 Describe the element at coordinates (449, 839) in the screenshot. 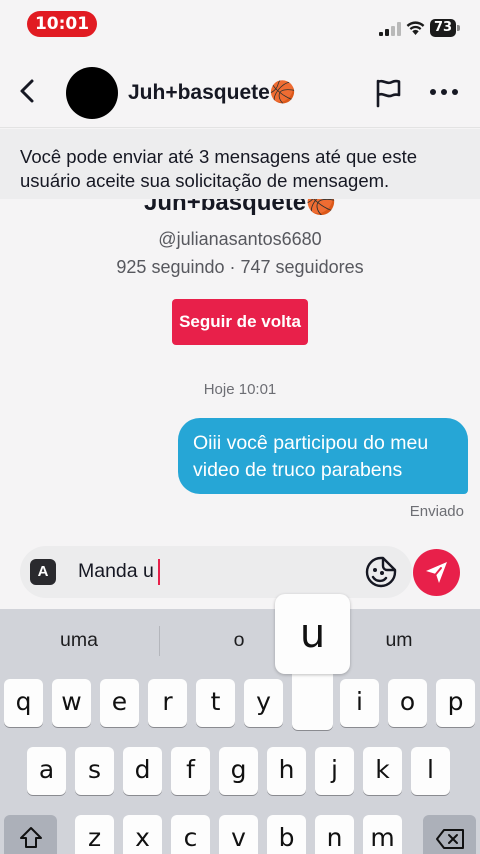

I see `backspace-icon` at that location.